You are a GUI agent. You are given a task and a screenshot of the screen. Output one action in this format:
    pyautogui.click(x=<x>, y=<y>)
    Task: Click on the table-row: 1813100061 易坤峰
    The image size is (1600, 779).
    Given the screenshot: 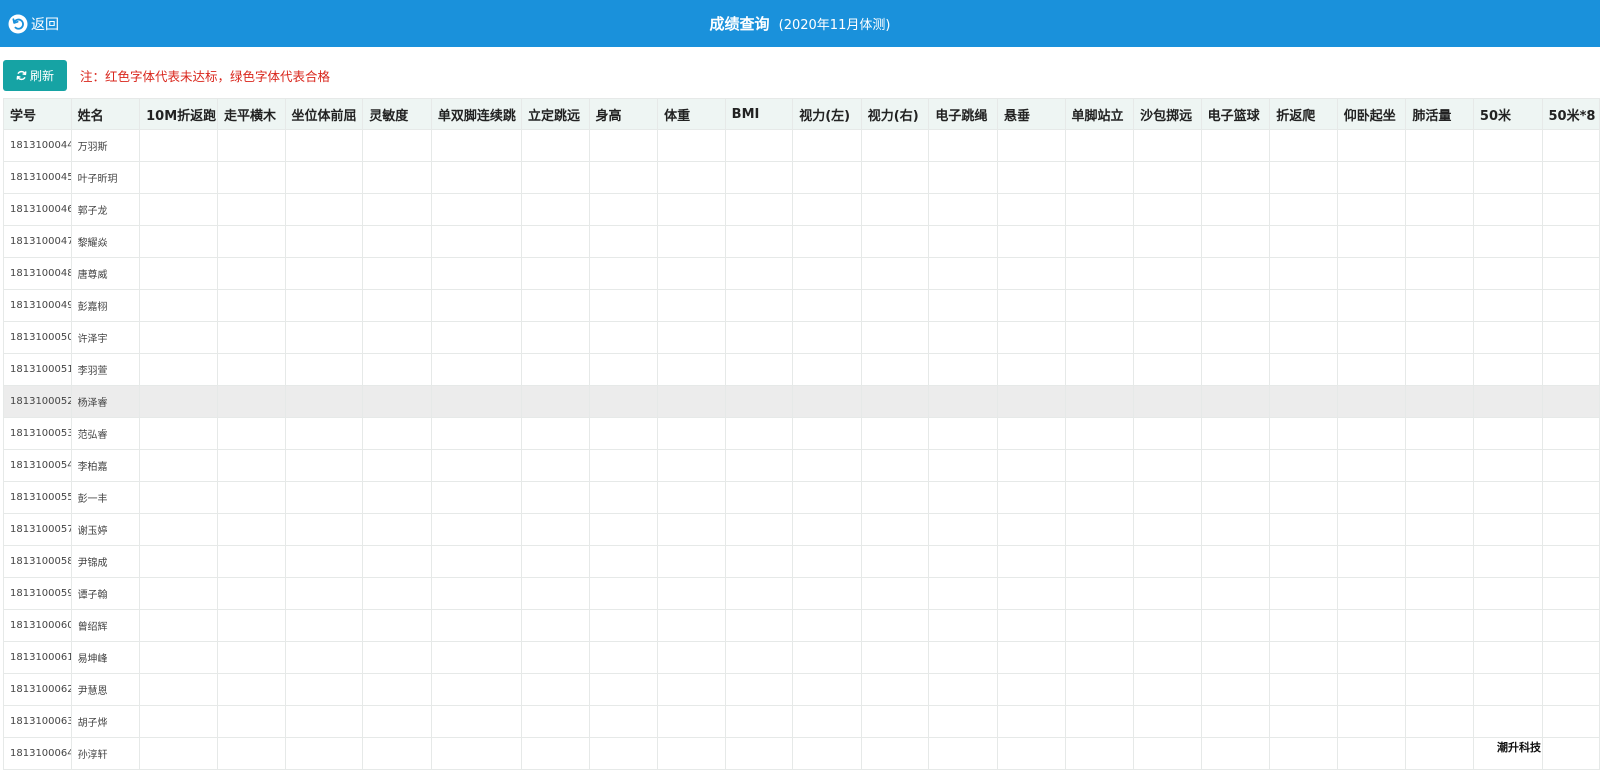 What is the action you would take?
    pyautogui.click(x=801, y=657)
    